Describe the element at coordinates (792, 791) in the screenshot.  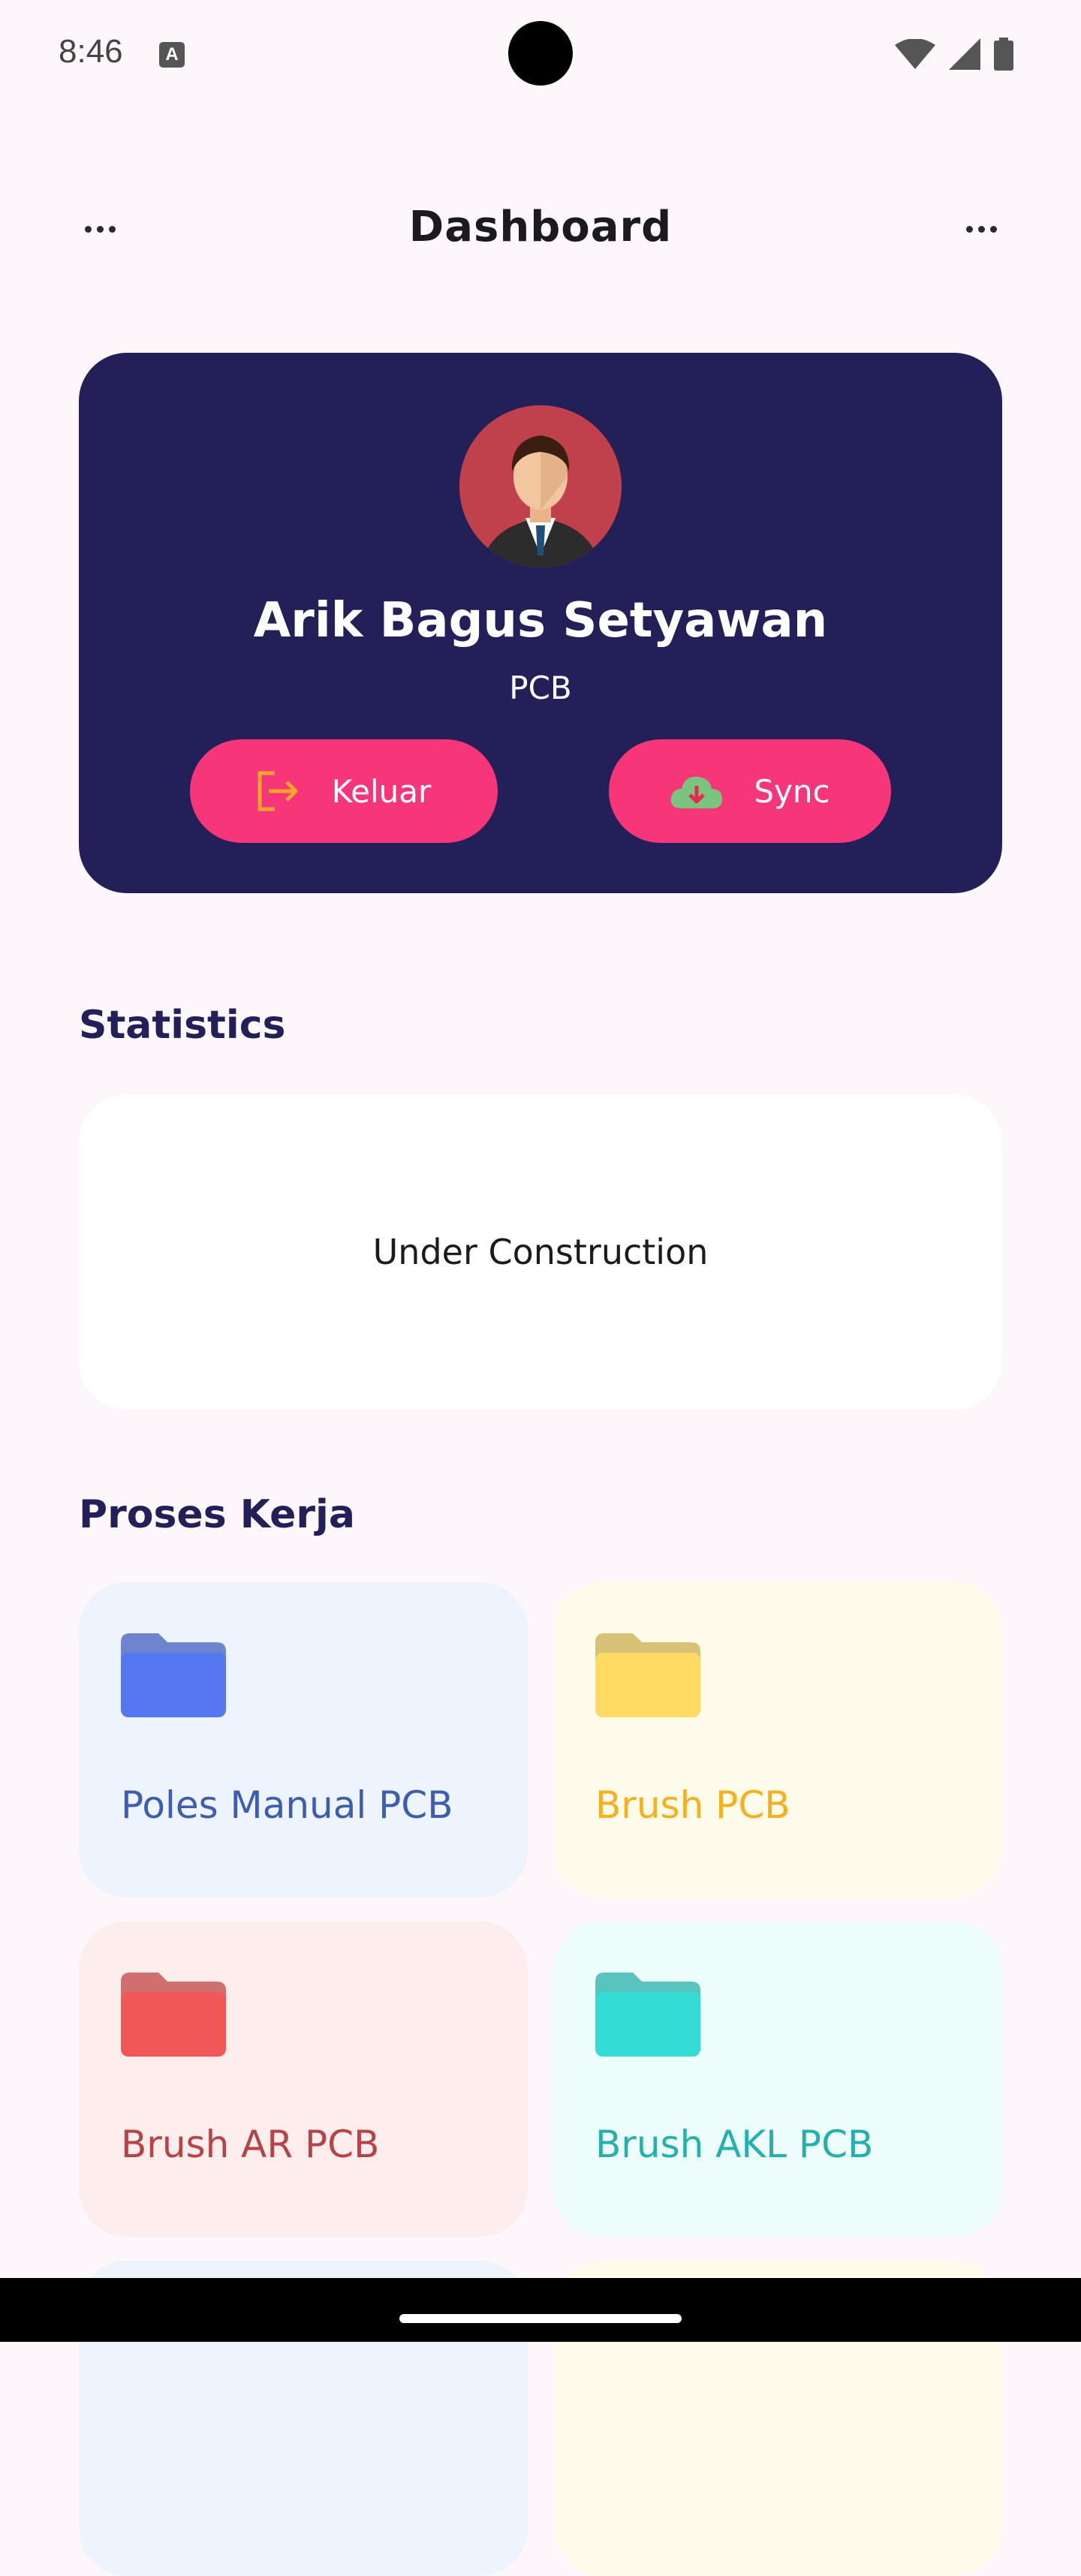
I see `sync-label: Sync` at that location.